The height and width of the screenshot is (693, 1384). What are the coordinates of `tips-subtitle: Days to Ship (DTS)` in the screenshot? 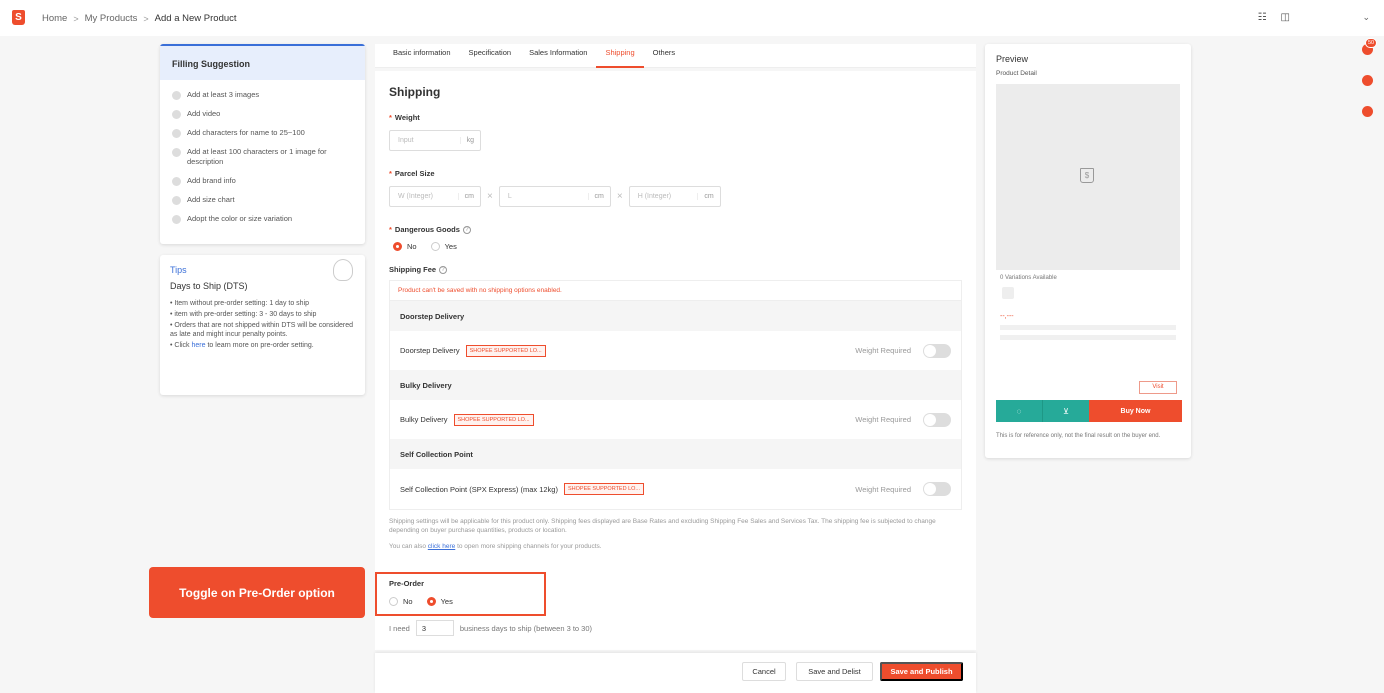 It's located at (209, 286).